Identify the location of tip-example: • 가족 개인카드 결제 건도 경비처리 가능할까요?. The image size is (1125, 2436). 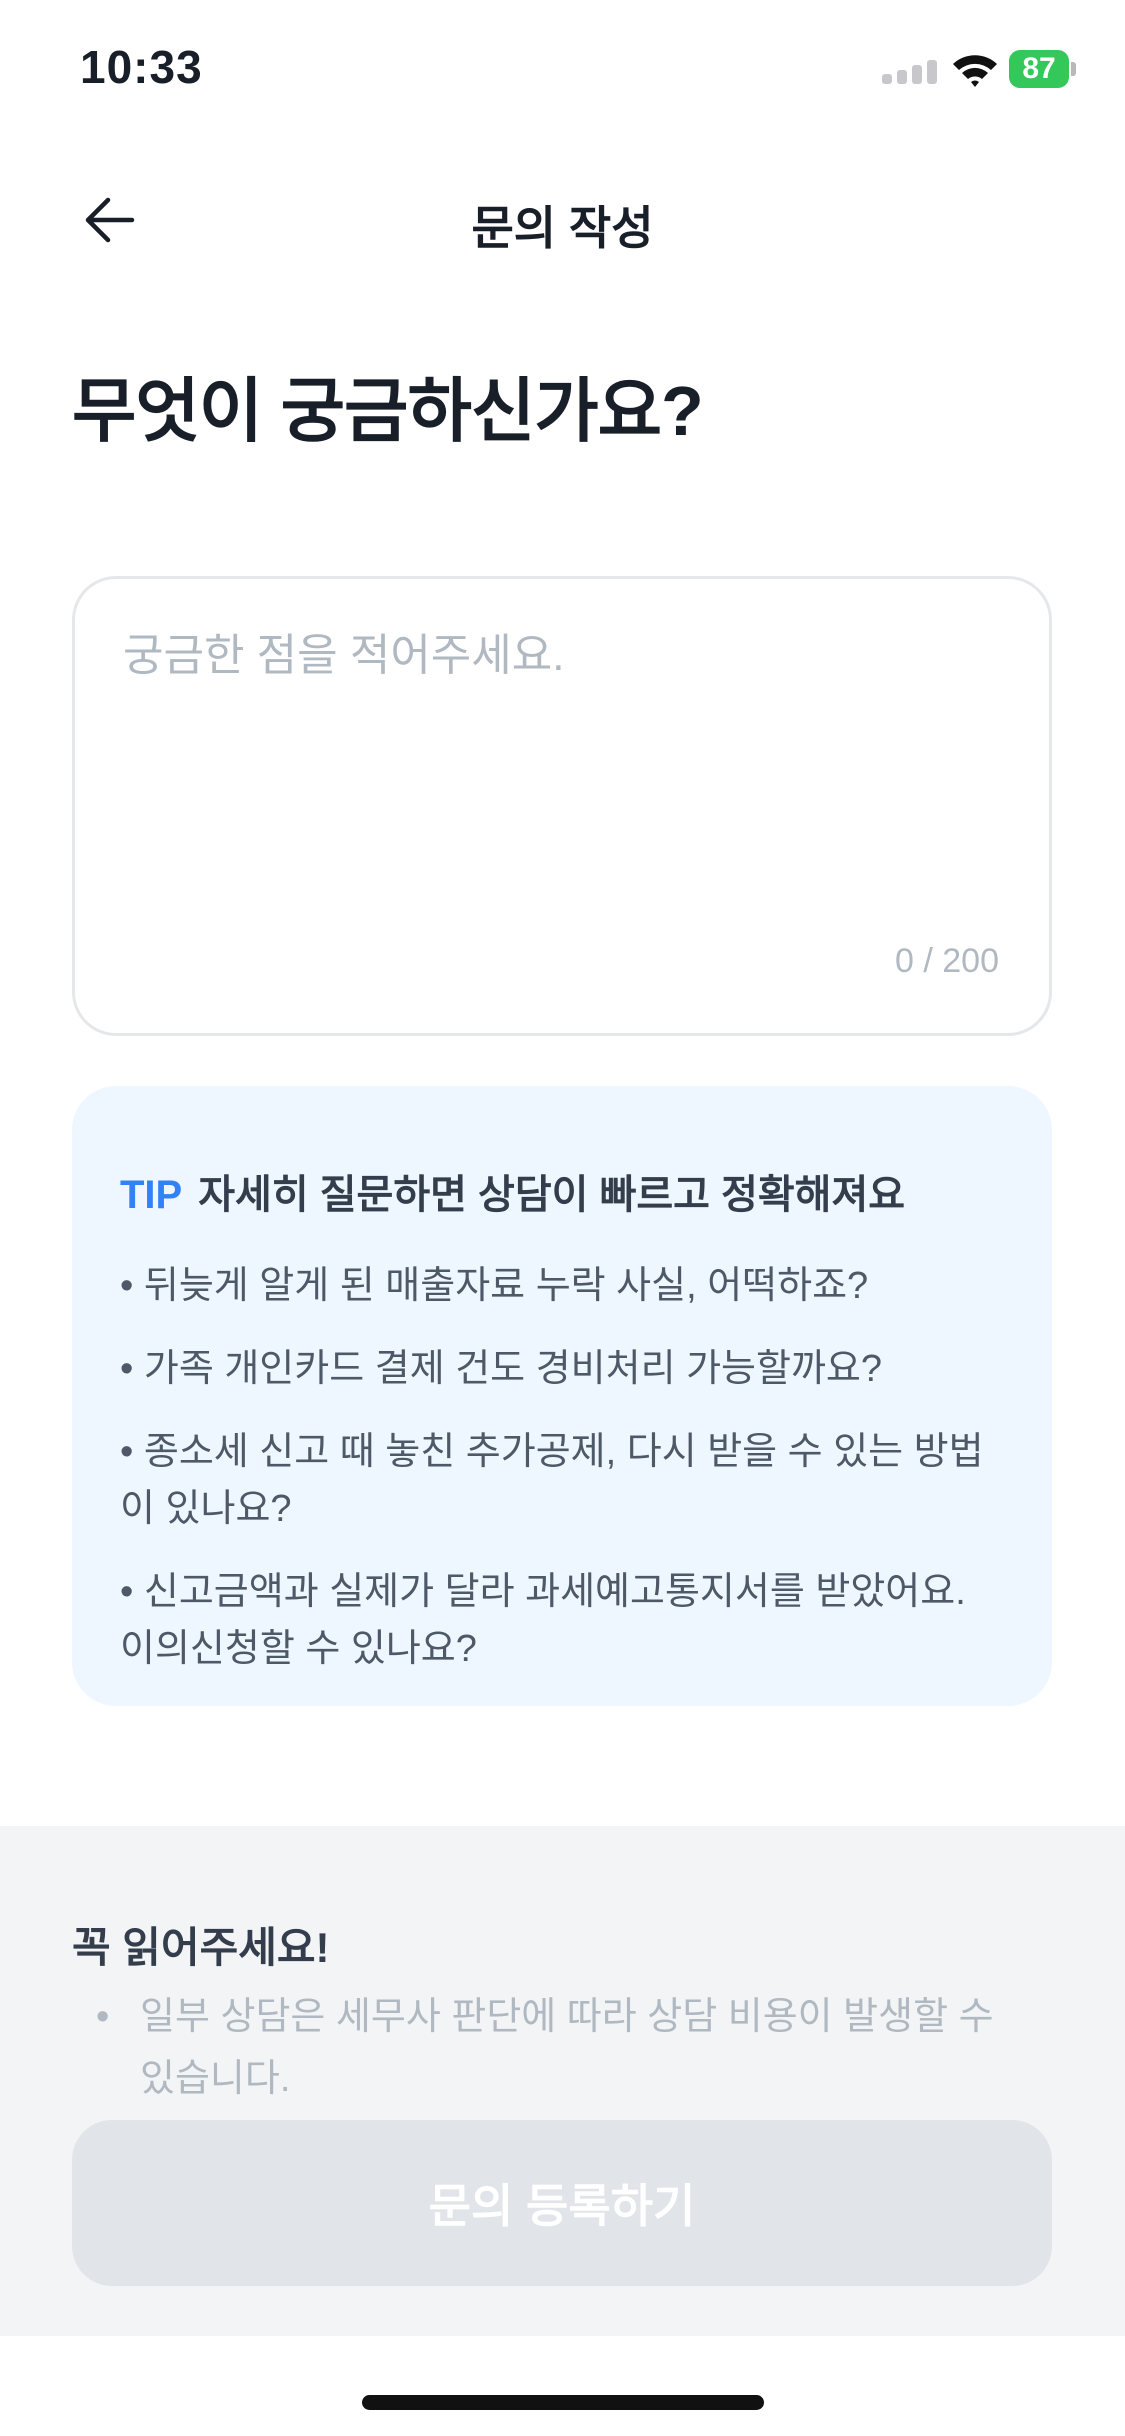
(501, 1369).